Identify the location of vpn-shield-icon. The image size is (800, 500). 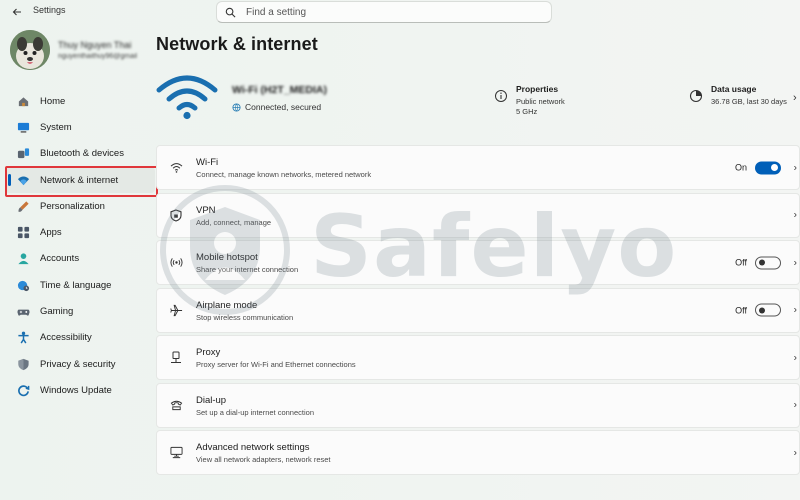
(176, 215).